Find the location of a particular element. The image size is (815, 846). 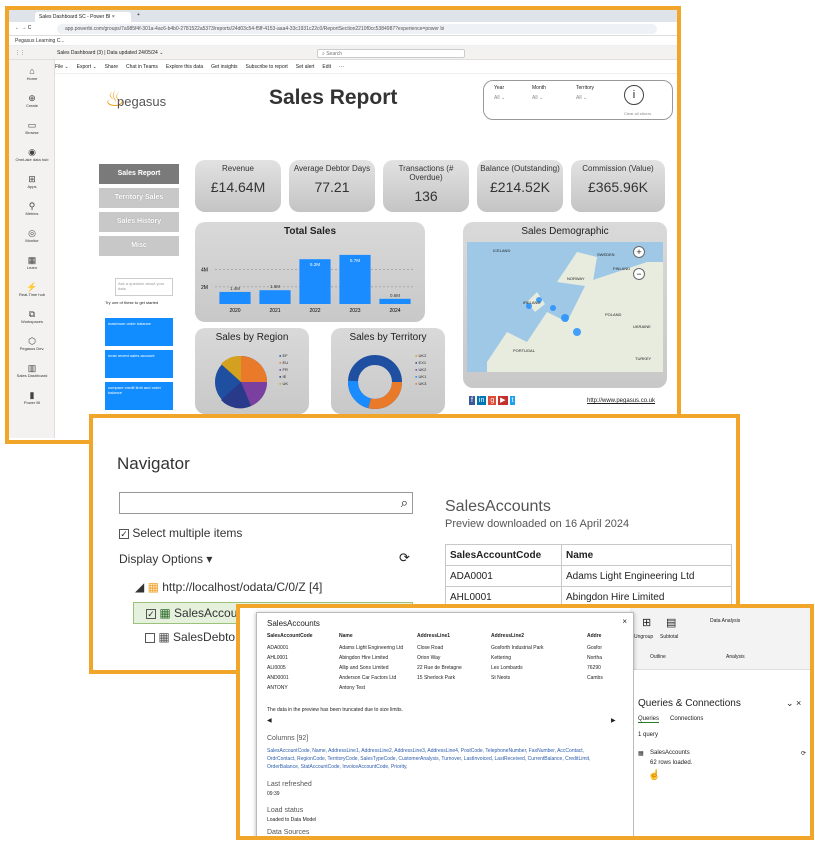

app-launcher-icon: ⋮⋮ is located at coordinates (20, 53).